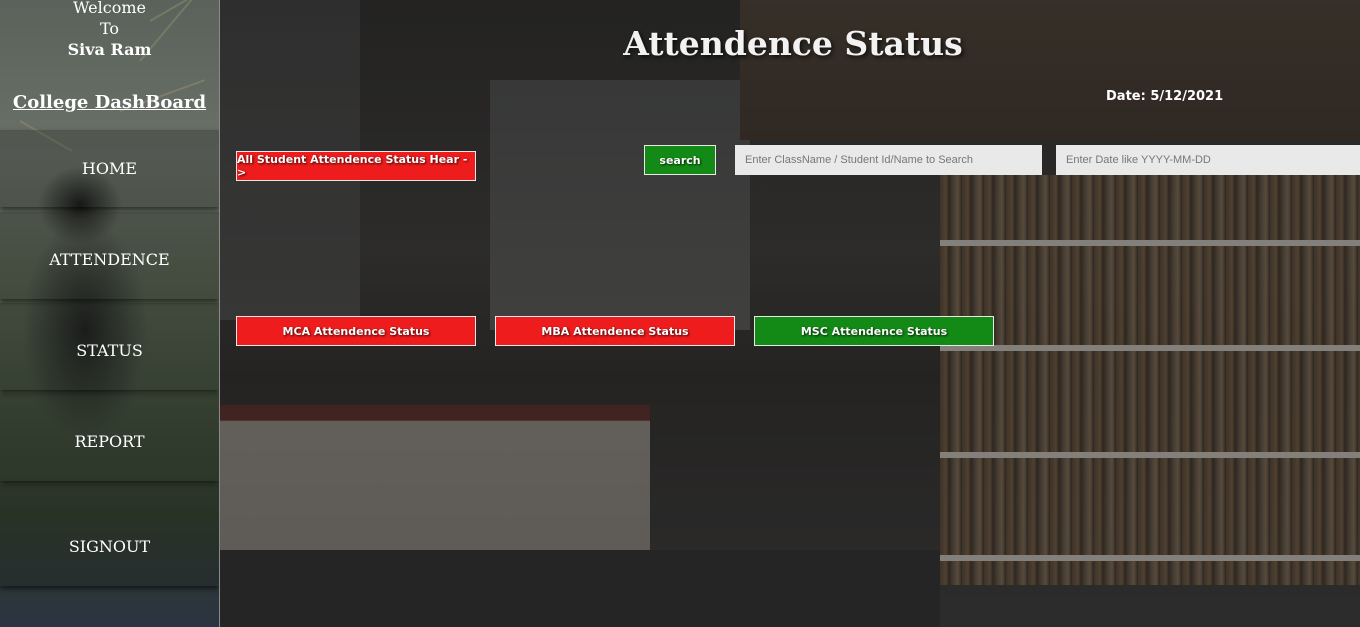 This screenshot has height=627, width=1360. I want to click on search-button: search, so click(680, 160).